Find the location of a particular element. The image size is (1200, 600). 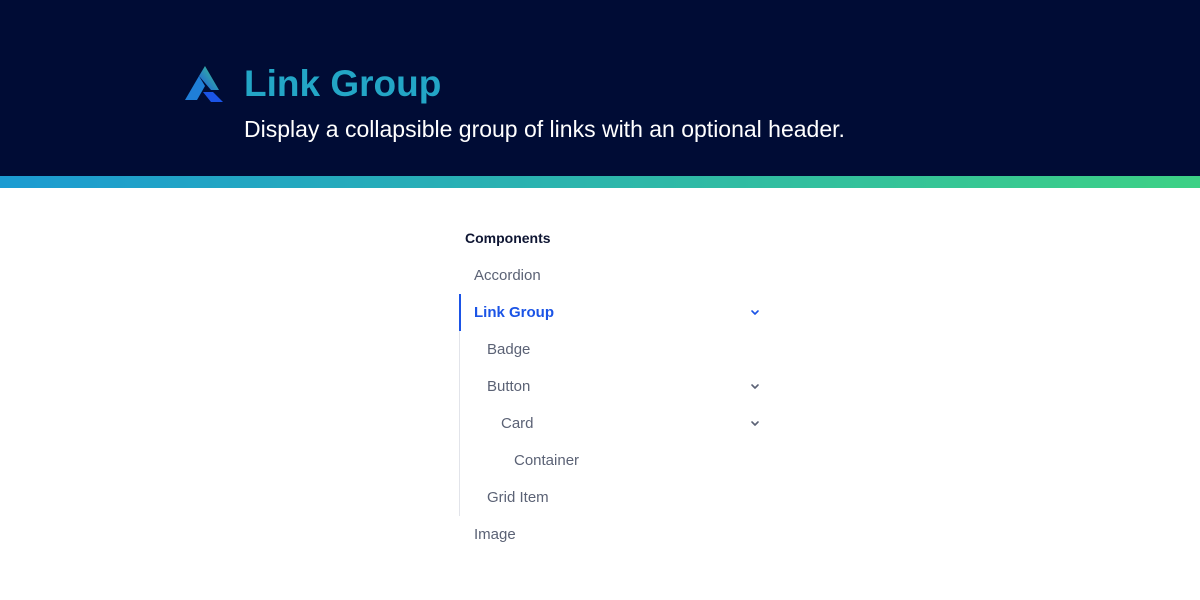

page-title: Link Group is located at coordinates (343, 83).